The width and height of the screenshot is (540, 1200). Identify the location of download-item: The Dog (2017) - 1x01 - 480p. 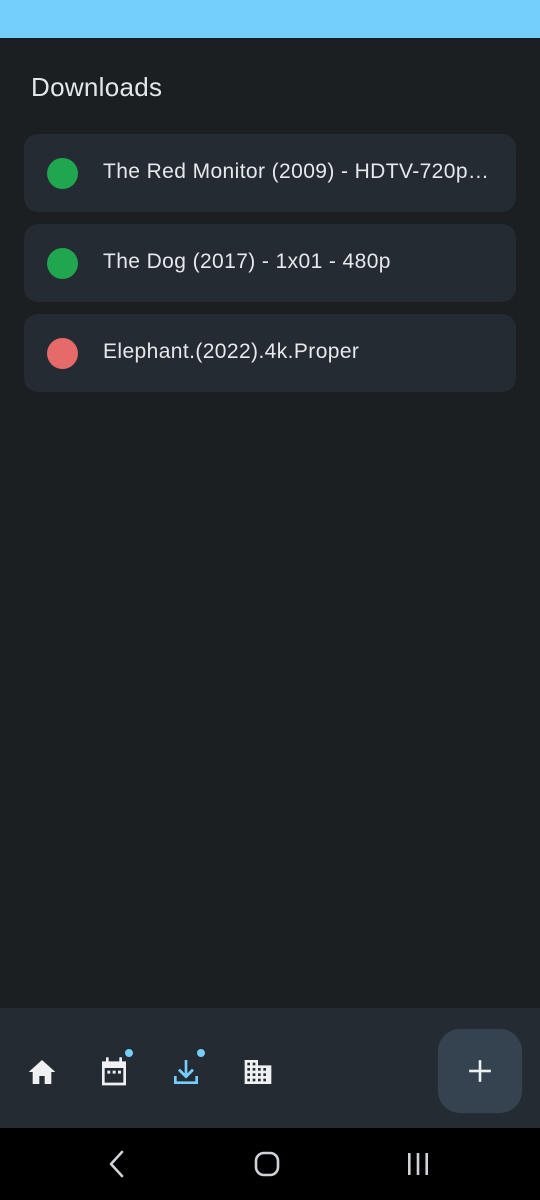
(270, 263).